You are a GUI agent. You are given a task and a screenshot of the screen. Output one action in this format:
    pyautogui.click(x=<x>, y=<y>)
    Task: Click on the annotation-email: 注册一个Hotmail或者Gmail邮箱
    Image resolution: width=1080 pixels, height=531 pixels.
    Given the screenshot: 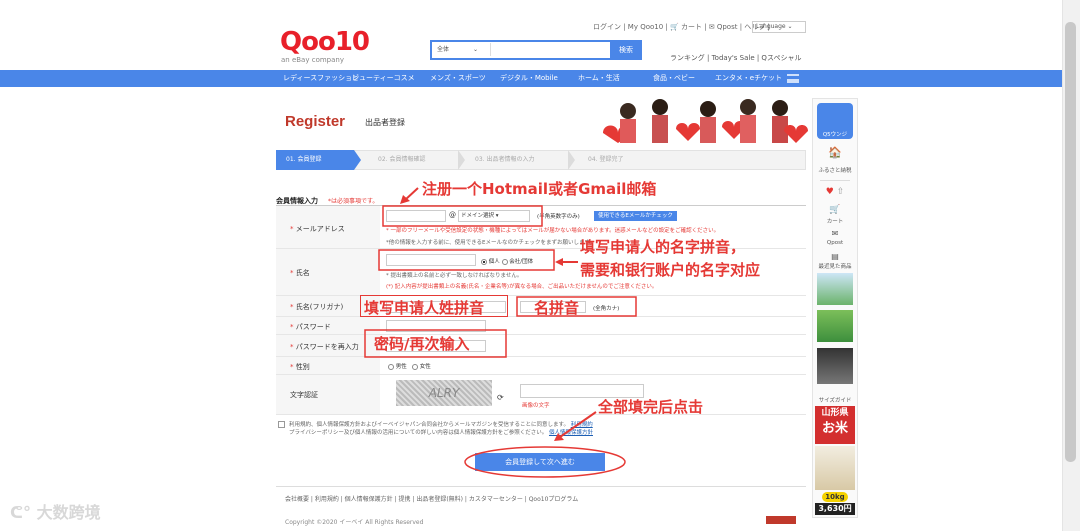 What is the action you would take?
    pyautogui.click(x=539, y=189)
    